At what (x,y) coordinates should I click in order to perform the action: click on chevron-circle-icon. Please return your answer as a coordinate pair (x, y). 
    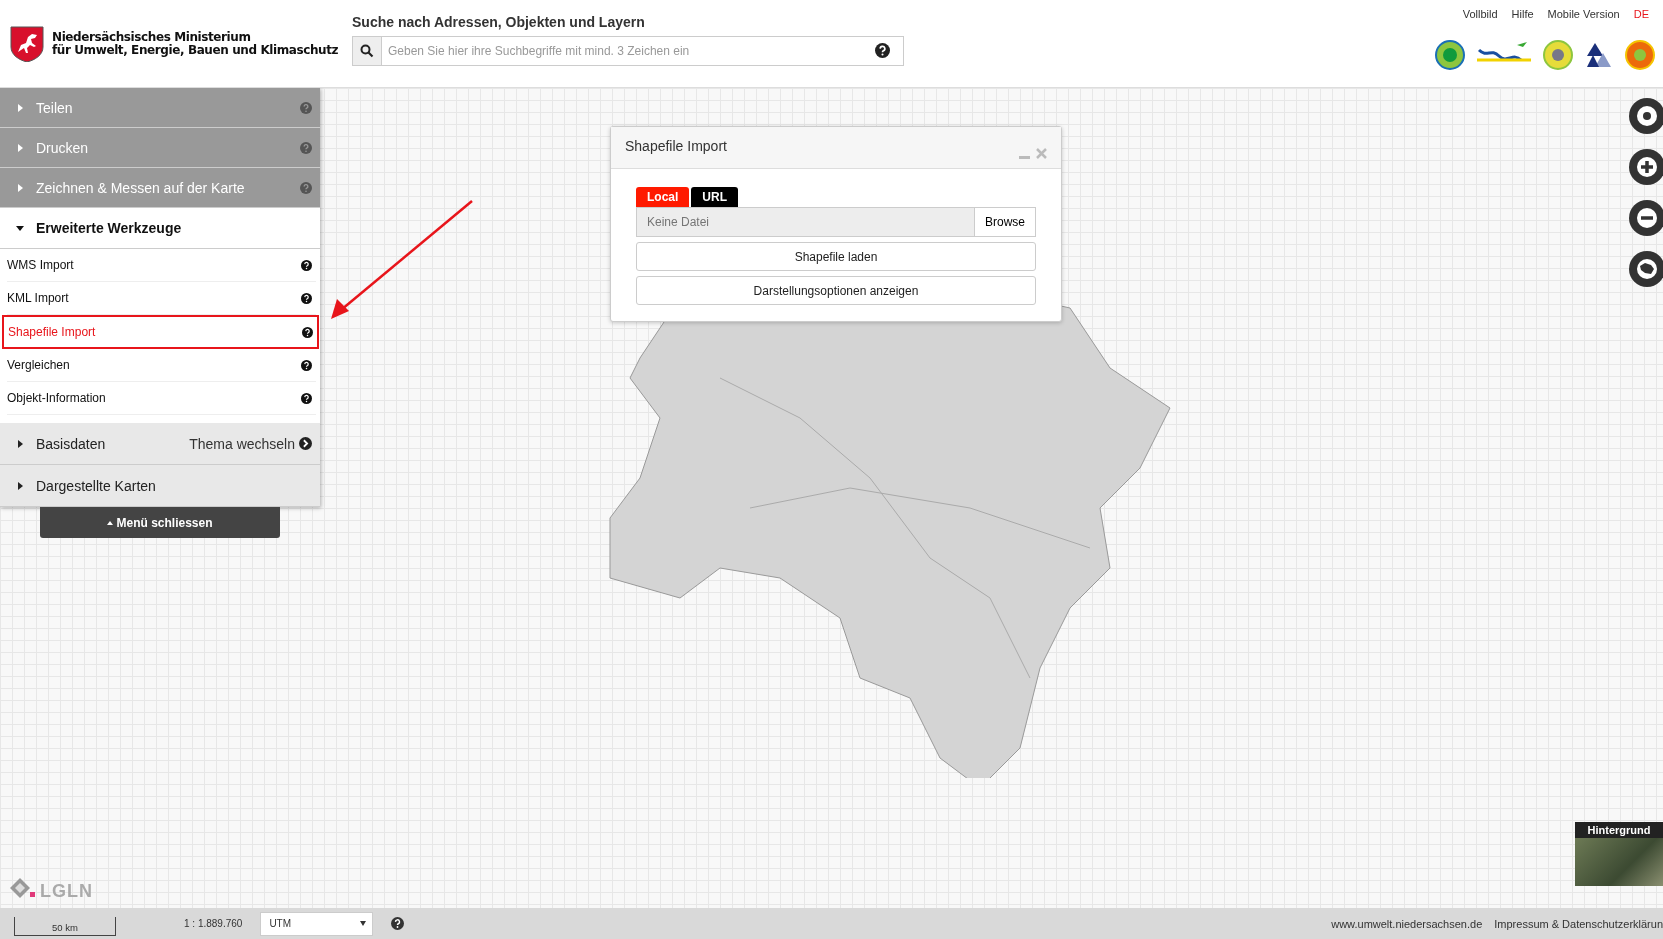
    Looking at the image, I should click on (305, 443).